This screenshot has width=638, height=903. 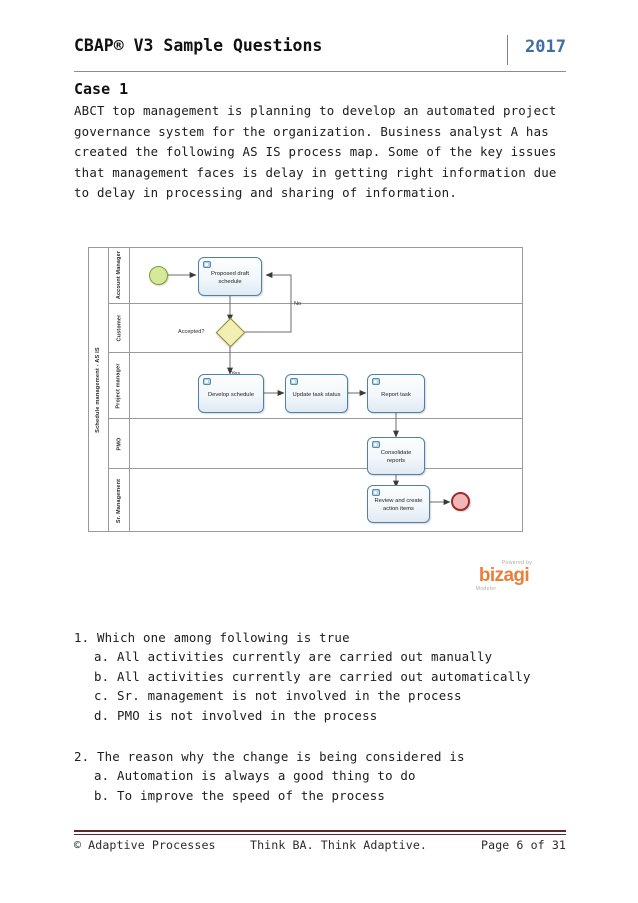 I want to click on footer-rule-bottom, so click(x=320, y=834).